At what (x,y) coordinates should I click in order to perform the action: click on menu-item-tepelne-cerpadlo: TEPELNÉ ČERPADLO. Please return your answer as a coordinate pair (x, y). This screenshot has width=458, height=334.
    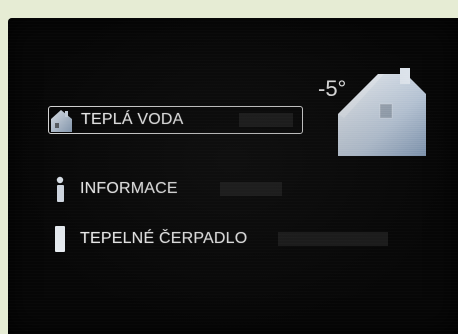
    Looking at the image, I should click on (218, 239).